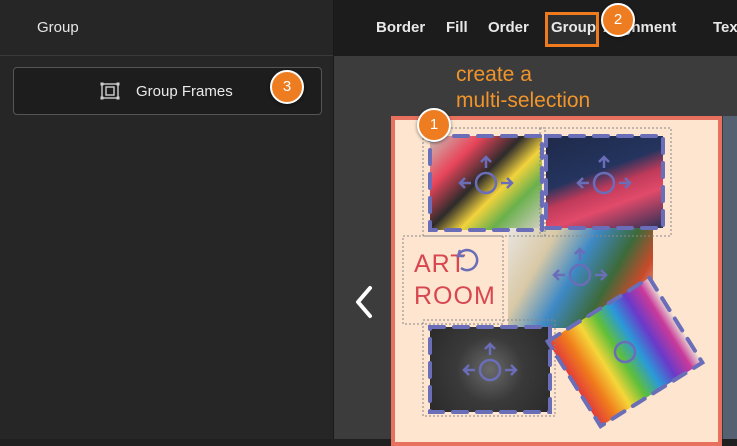 The image size is (737, 446). I want to click on art-room-line-2: ROOM, so click(455, 296).